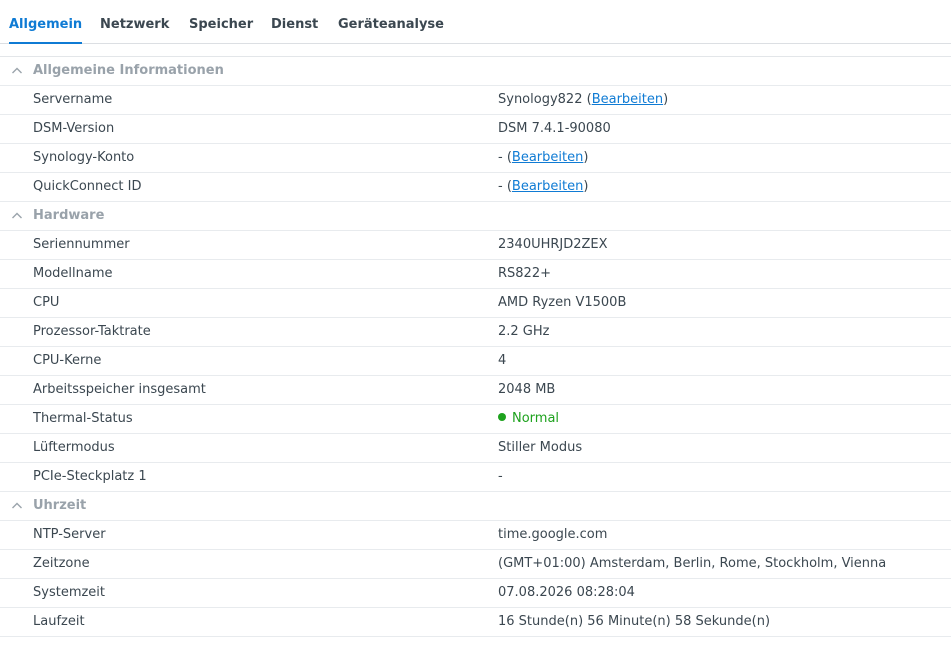  Describe the element at coordinates (536, 418) in the screenshot. I see `thermal-status: Normal` at that location.